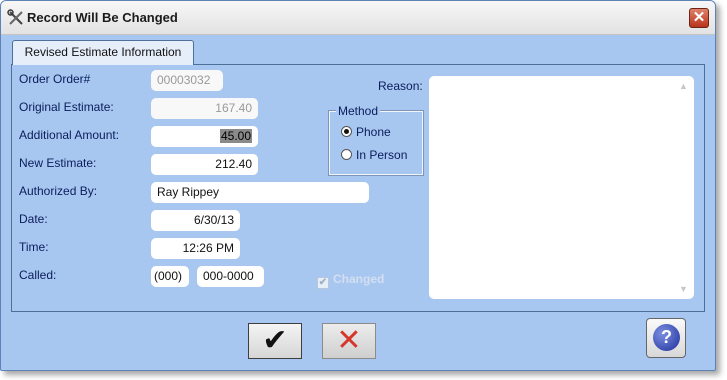  What do you see at coordinates (382, 155) in the screenshot?
I see `radio-in-person-label: In Person` at bounding box center [382, 155].